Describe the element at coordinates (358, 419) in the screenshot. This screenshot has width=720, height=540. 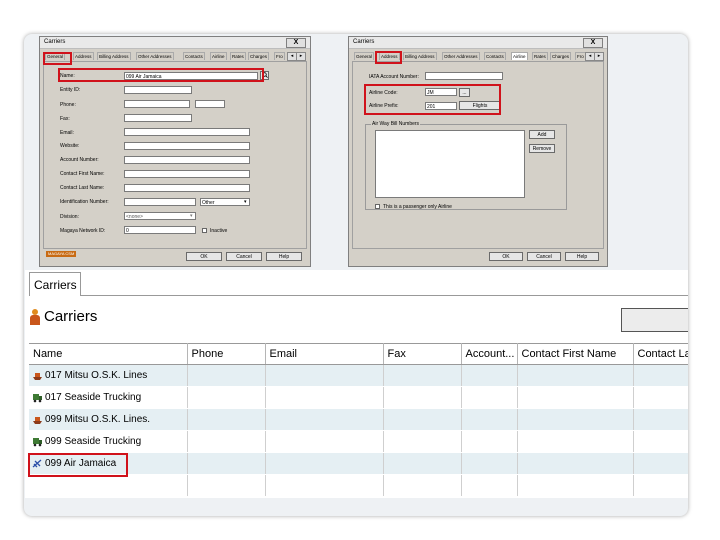
I see `table-row: 099 Mitsu O.S.K. Lines.` at that location.